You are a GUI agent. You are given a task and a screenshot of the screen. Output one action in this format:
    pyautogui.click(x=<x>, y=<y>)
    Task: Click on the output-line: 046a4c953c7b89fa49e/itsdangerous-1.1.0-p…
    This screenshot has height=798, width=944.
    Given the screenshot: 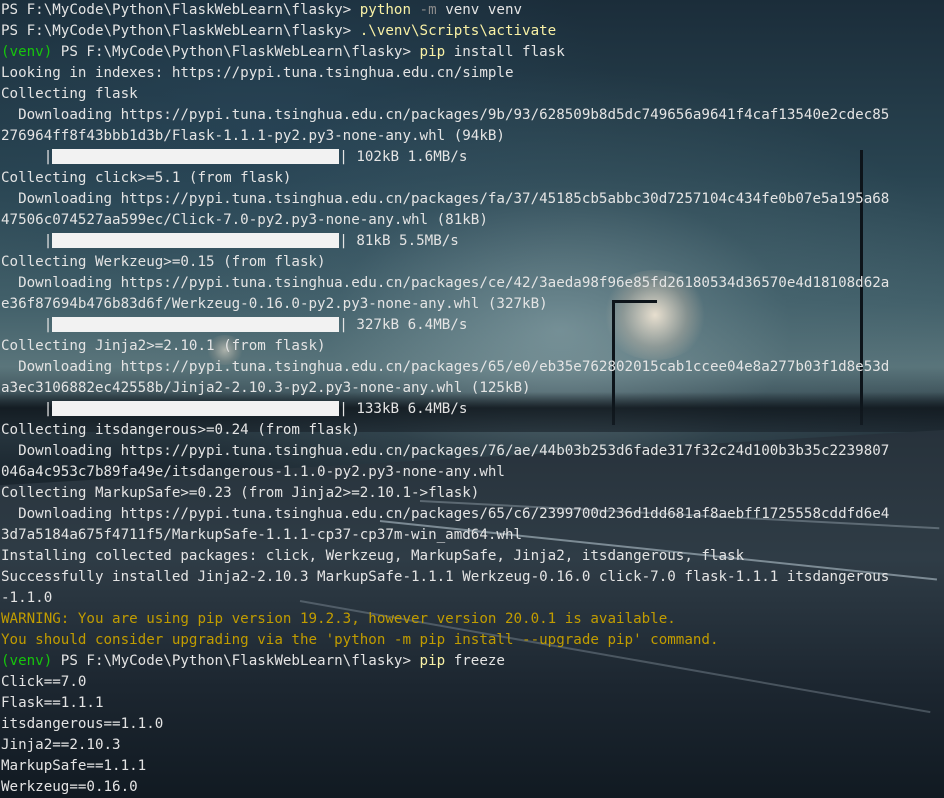 What is the action you would take?
    pyautogui.click(x=253, y=472)
    